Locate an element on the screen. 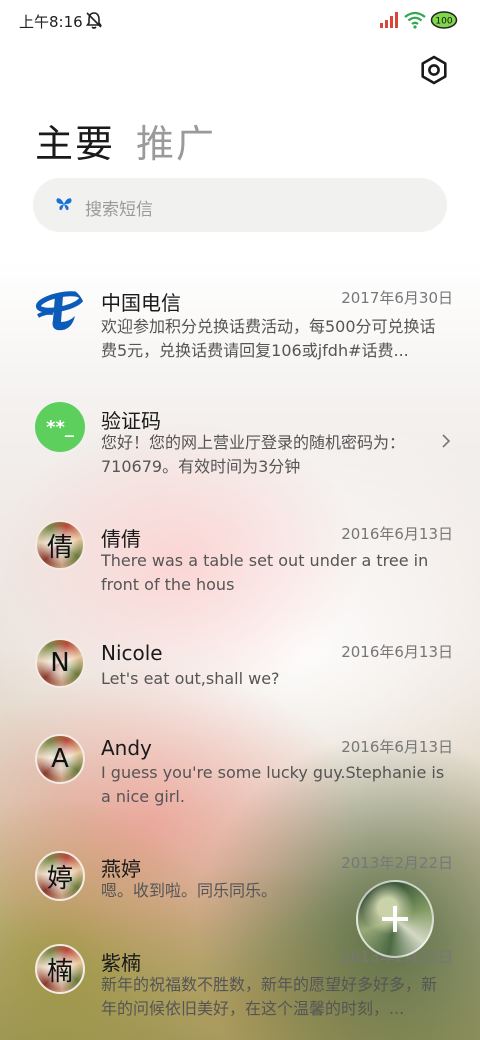  message-date: 2017年6月30日 is located at coordinates (397, 298).